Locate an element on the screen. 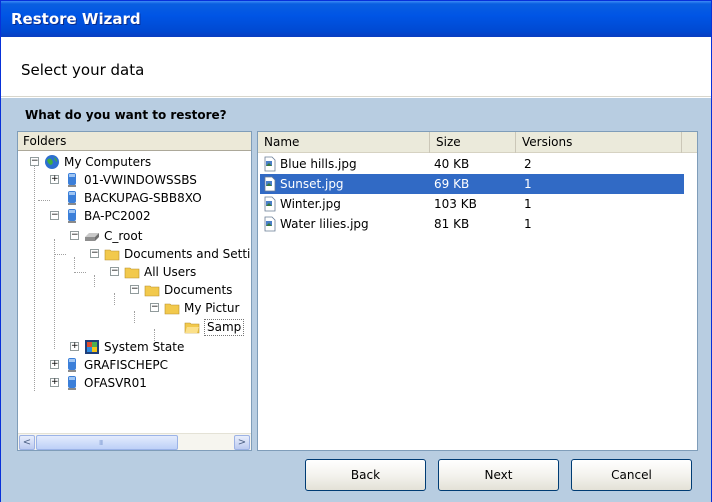 The height and width of the screenshot is (502, 712). tree-node-label: C_root is located at coordinates (123, 236).